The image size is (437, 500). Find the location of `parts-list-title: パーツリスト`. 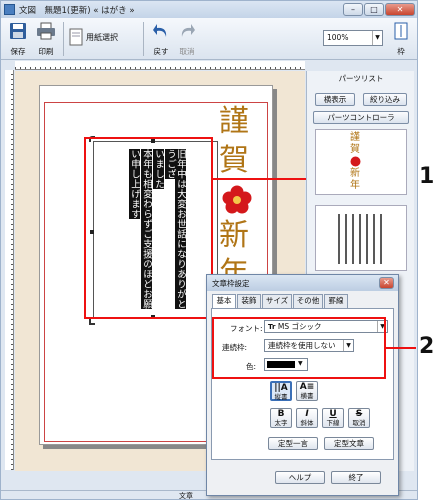

parts-list-title: パーツリスト is located at coordinates (361, 78).